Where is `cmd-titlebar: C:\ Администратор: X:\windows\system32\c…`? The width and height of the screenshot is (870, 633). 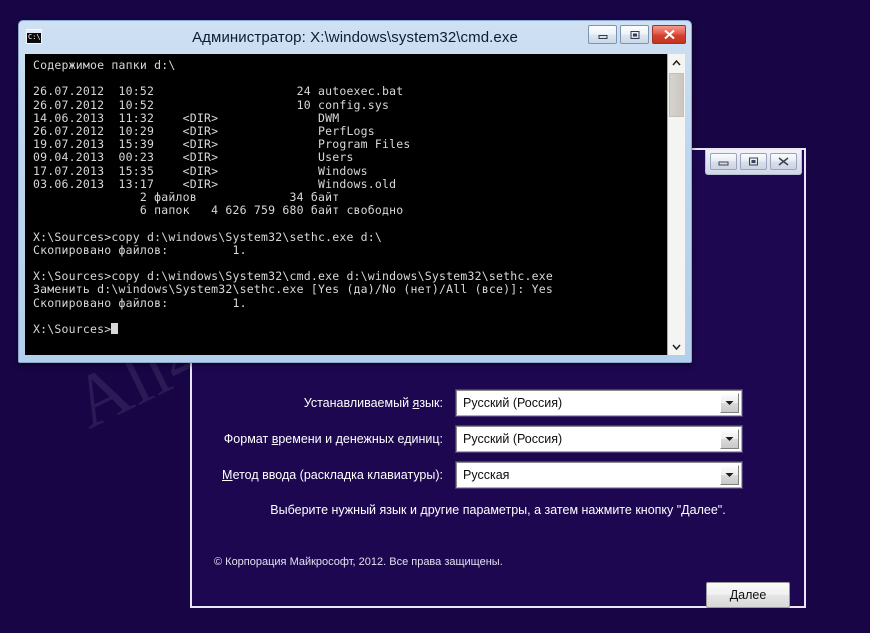 cmd-titlebar: C:\ Администратор: X:\windows\system32\c… is located at coordinates (355, 37).